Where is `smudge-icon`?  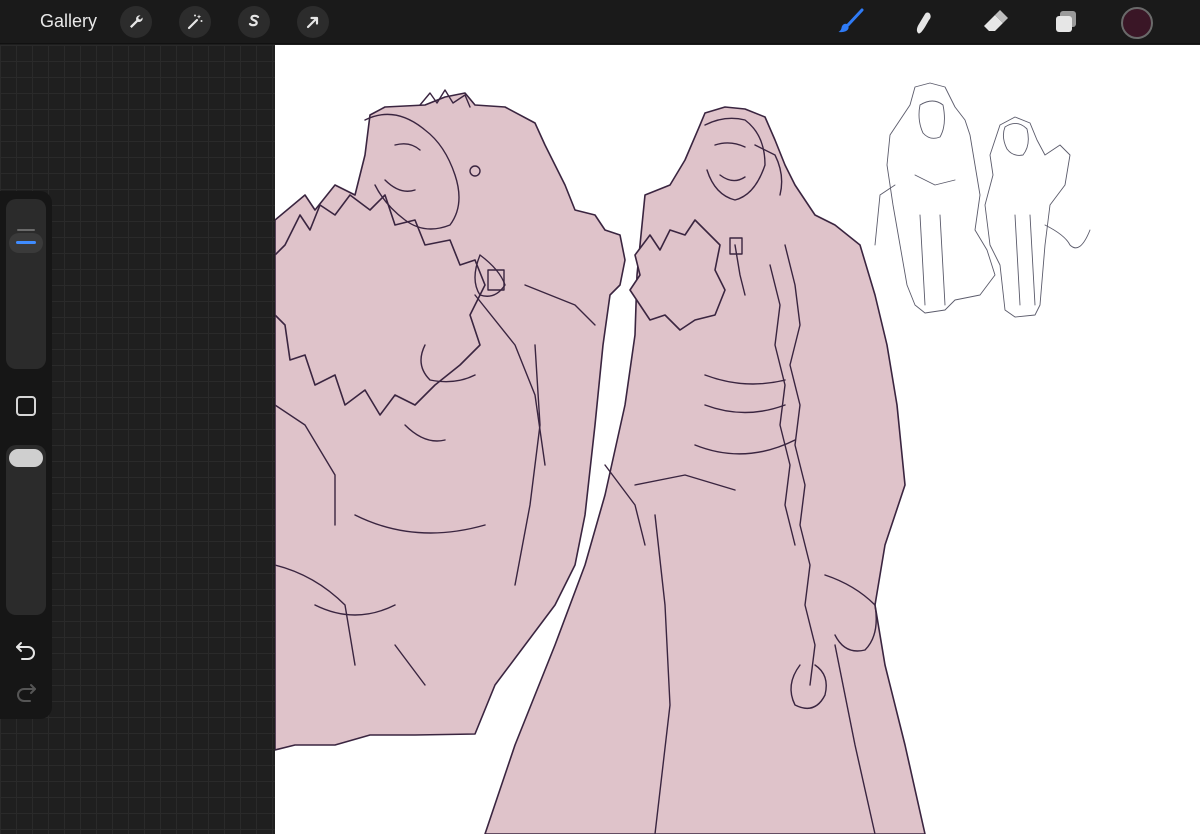
smudge-icon is located at coordinates (923, 22).